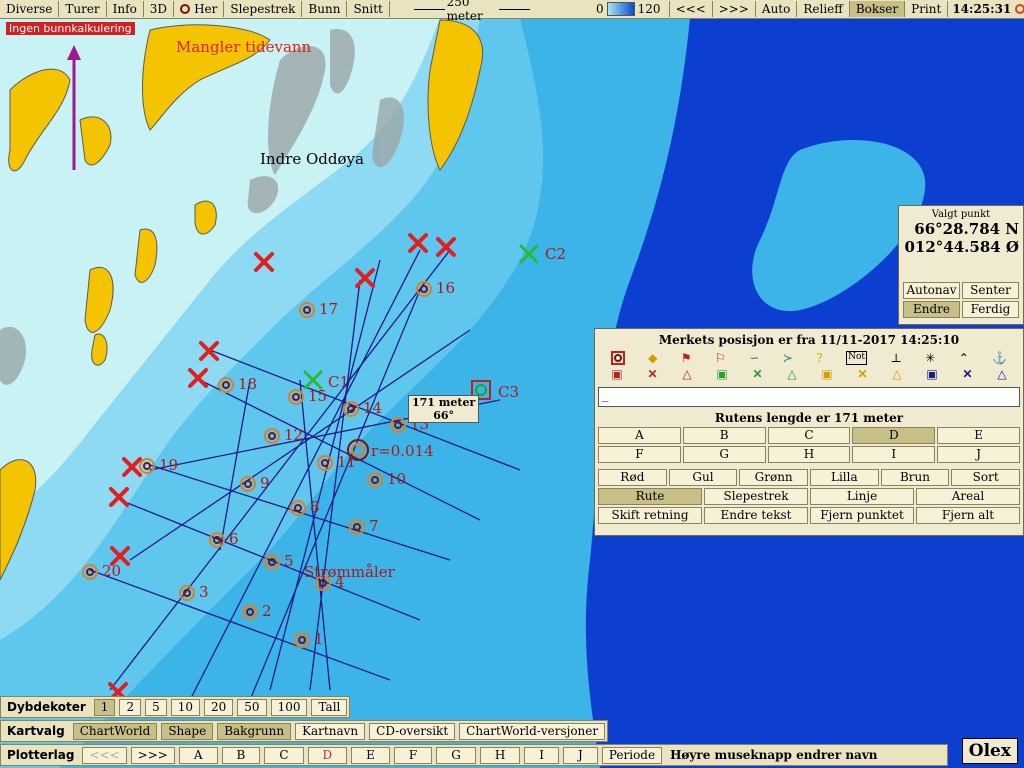 Image resolution: width=1024 pixels, height=768 pixels. I want to click on yellow-triangle-icon: △, so click(896, 374).